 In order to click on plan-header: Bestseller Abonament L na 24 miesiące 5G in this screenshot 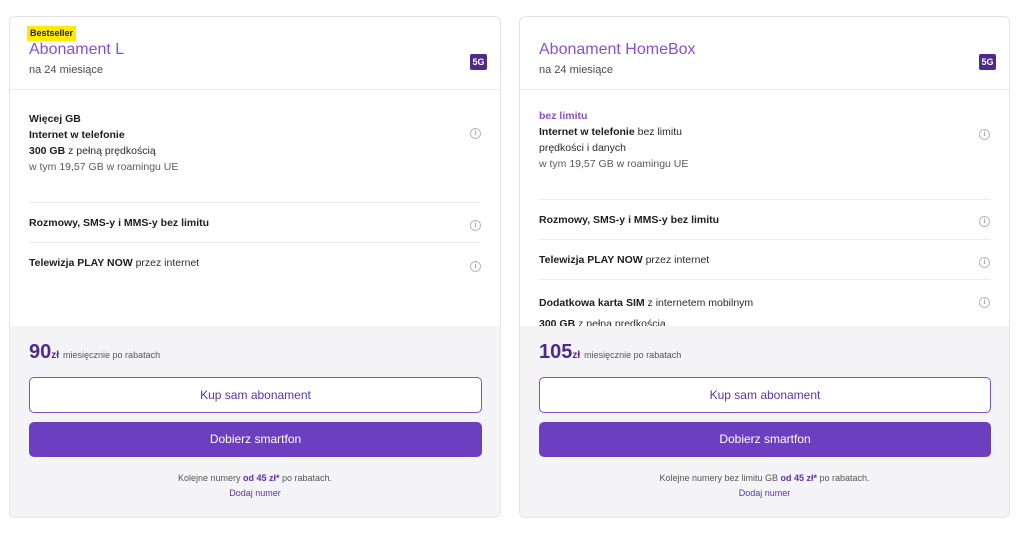, I will do `click(255, 53)`.